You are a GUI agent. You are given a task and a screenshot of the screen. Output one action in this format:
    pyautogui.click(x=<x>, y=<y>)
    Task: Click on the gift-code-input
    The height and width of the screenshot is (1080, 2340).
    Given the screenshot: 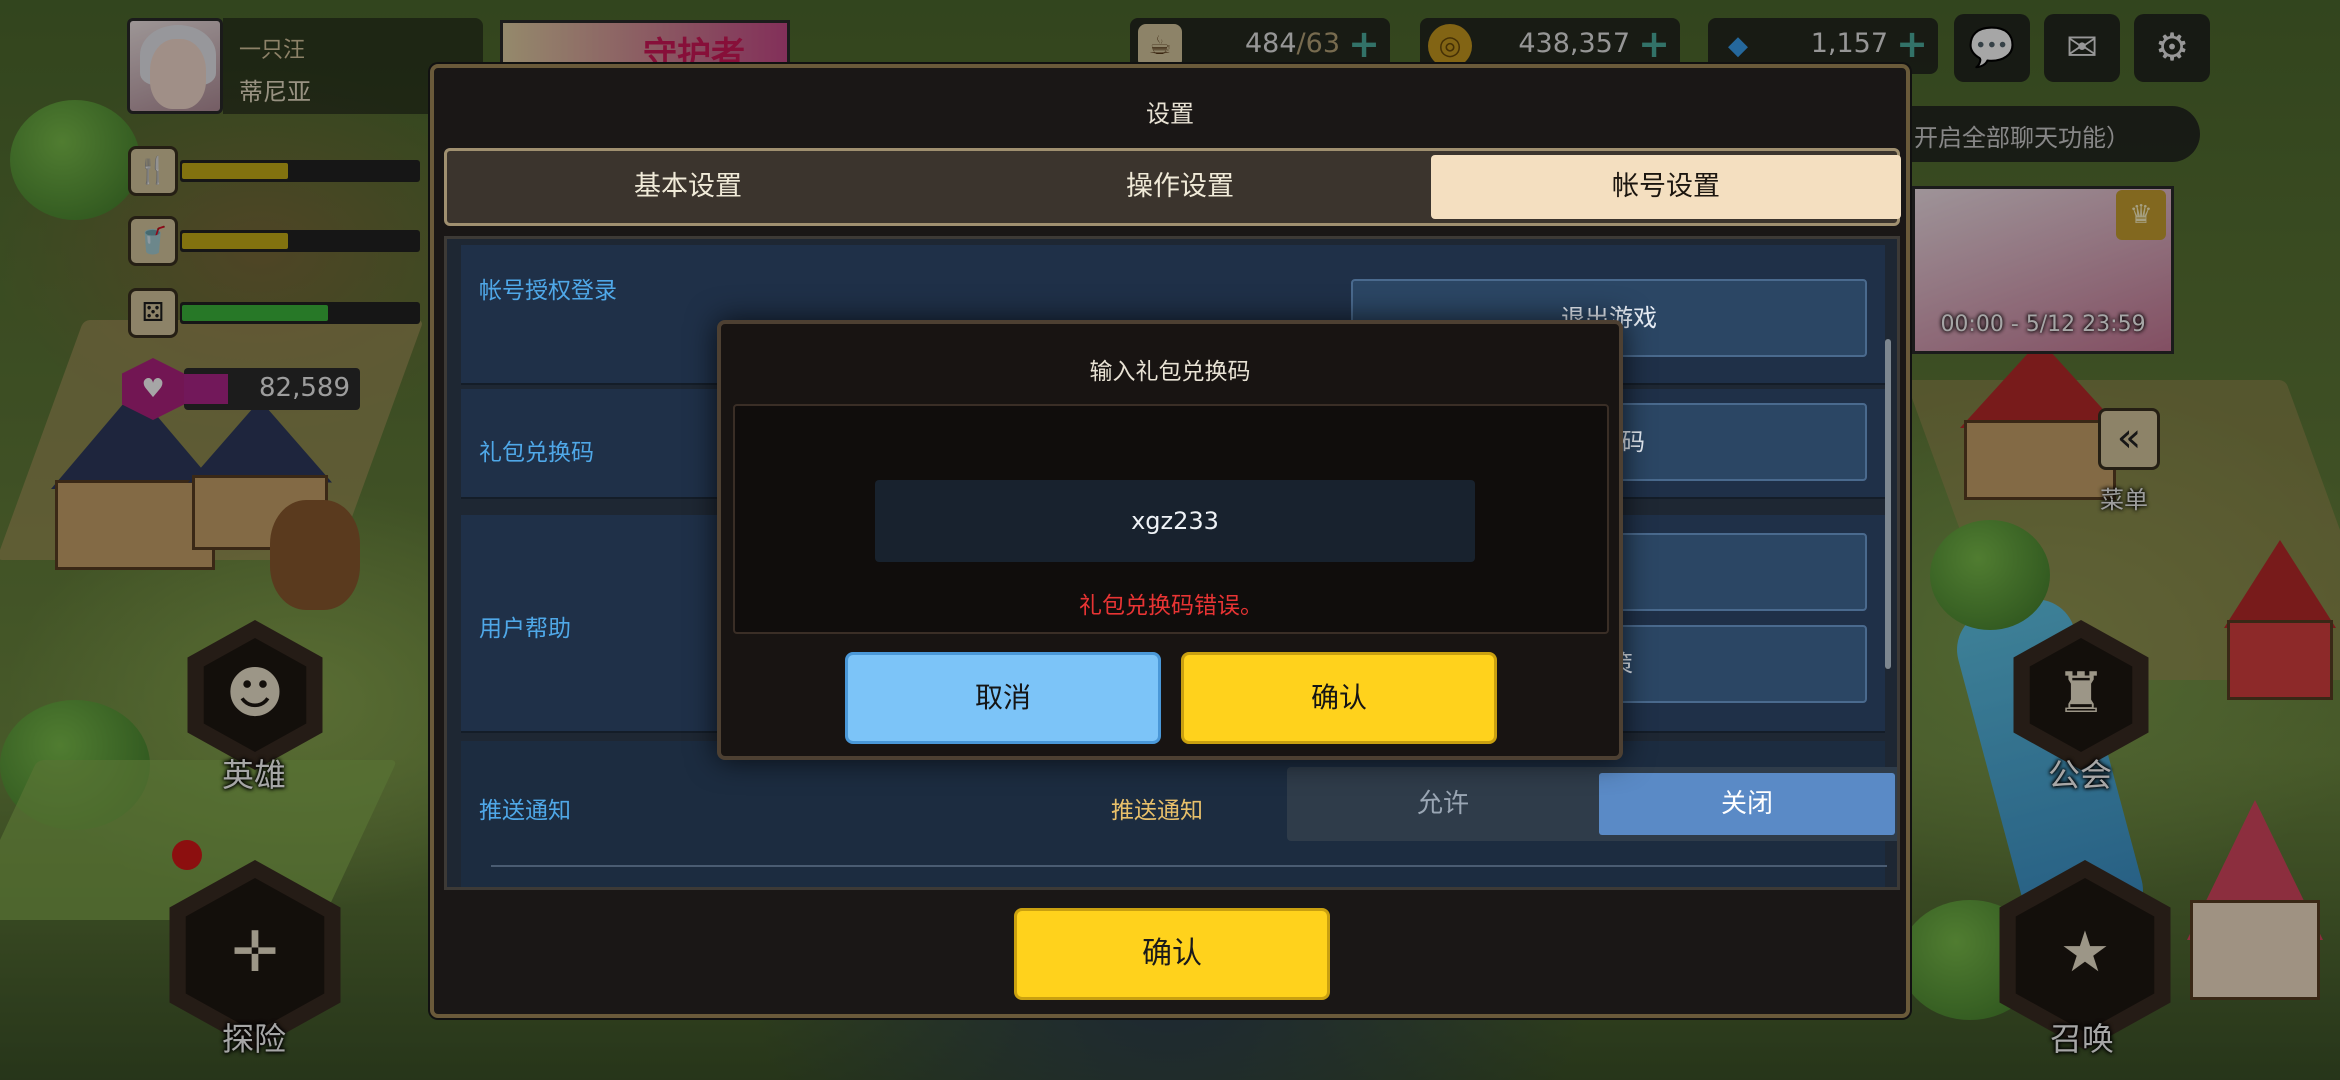 What is the action you would take?
    pyautogui.click(x=1175, y=521)
    